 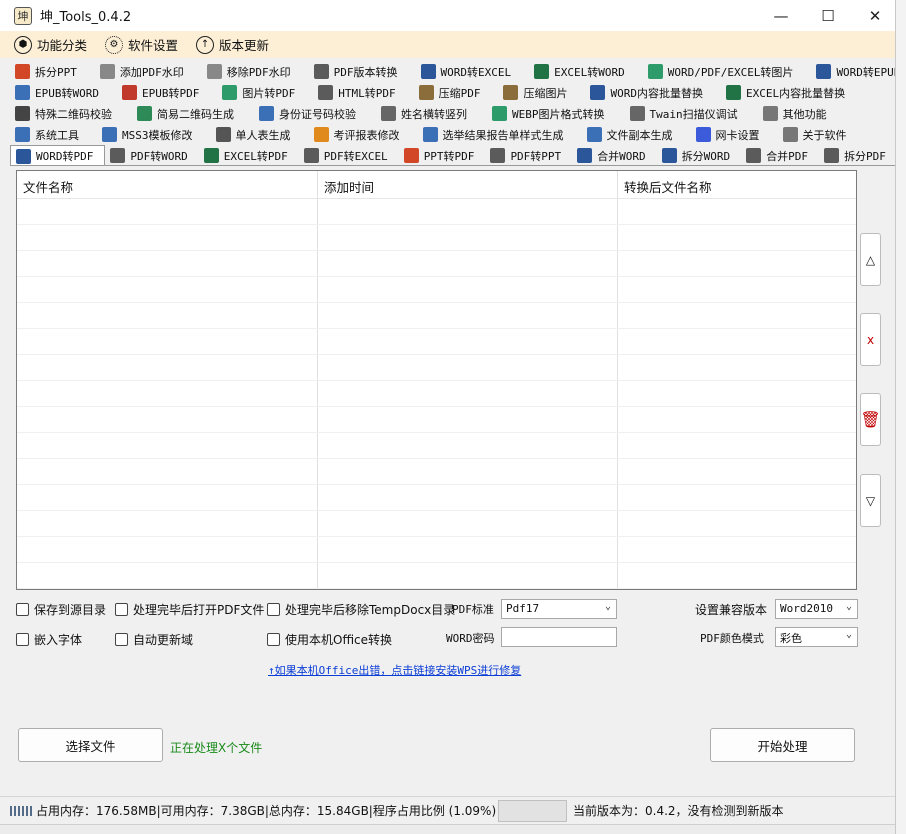 What do you see at coordinates (456, 92) in the screenshot?
I see `tab-row2-4: 压缩PDF` at bounding box center [456, 92].